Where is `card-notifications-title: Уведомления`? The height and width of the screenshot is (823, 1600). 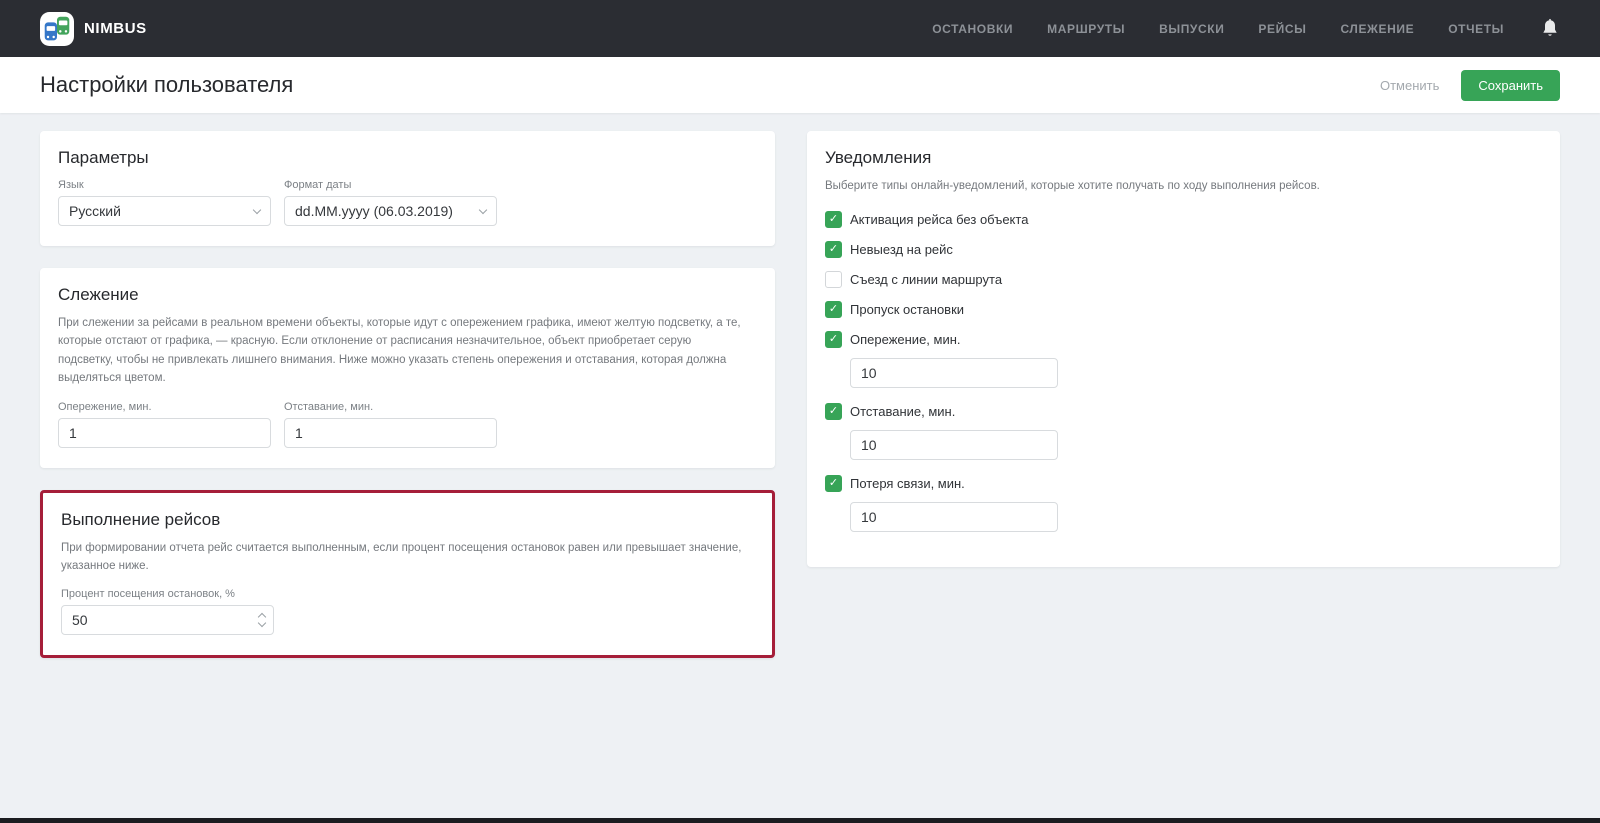
card-notifications-title: Уведомления is located at coordinates (878, 157).